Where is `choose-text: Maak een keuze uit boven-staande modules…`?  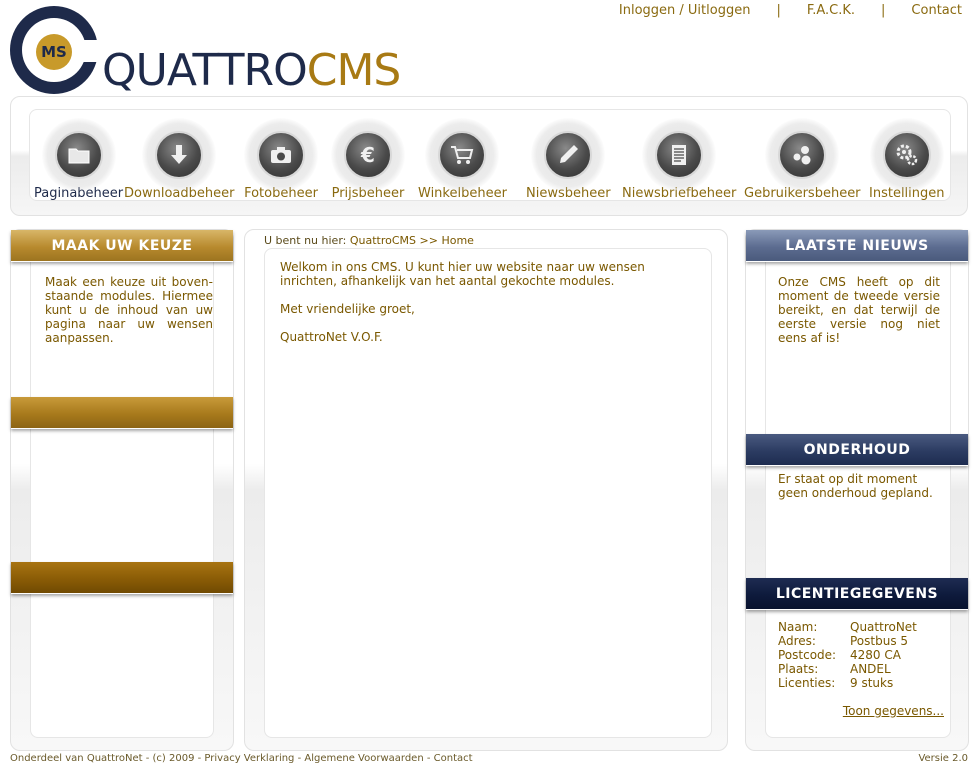 choose-text: Maak een keuze uit boven-staande modules… is located at coordinates (129, 310).